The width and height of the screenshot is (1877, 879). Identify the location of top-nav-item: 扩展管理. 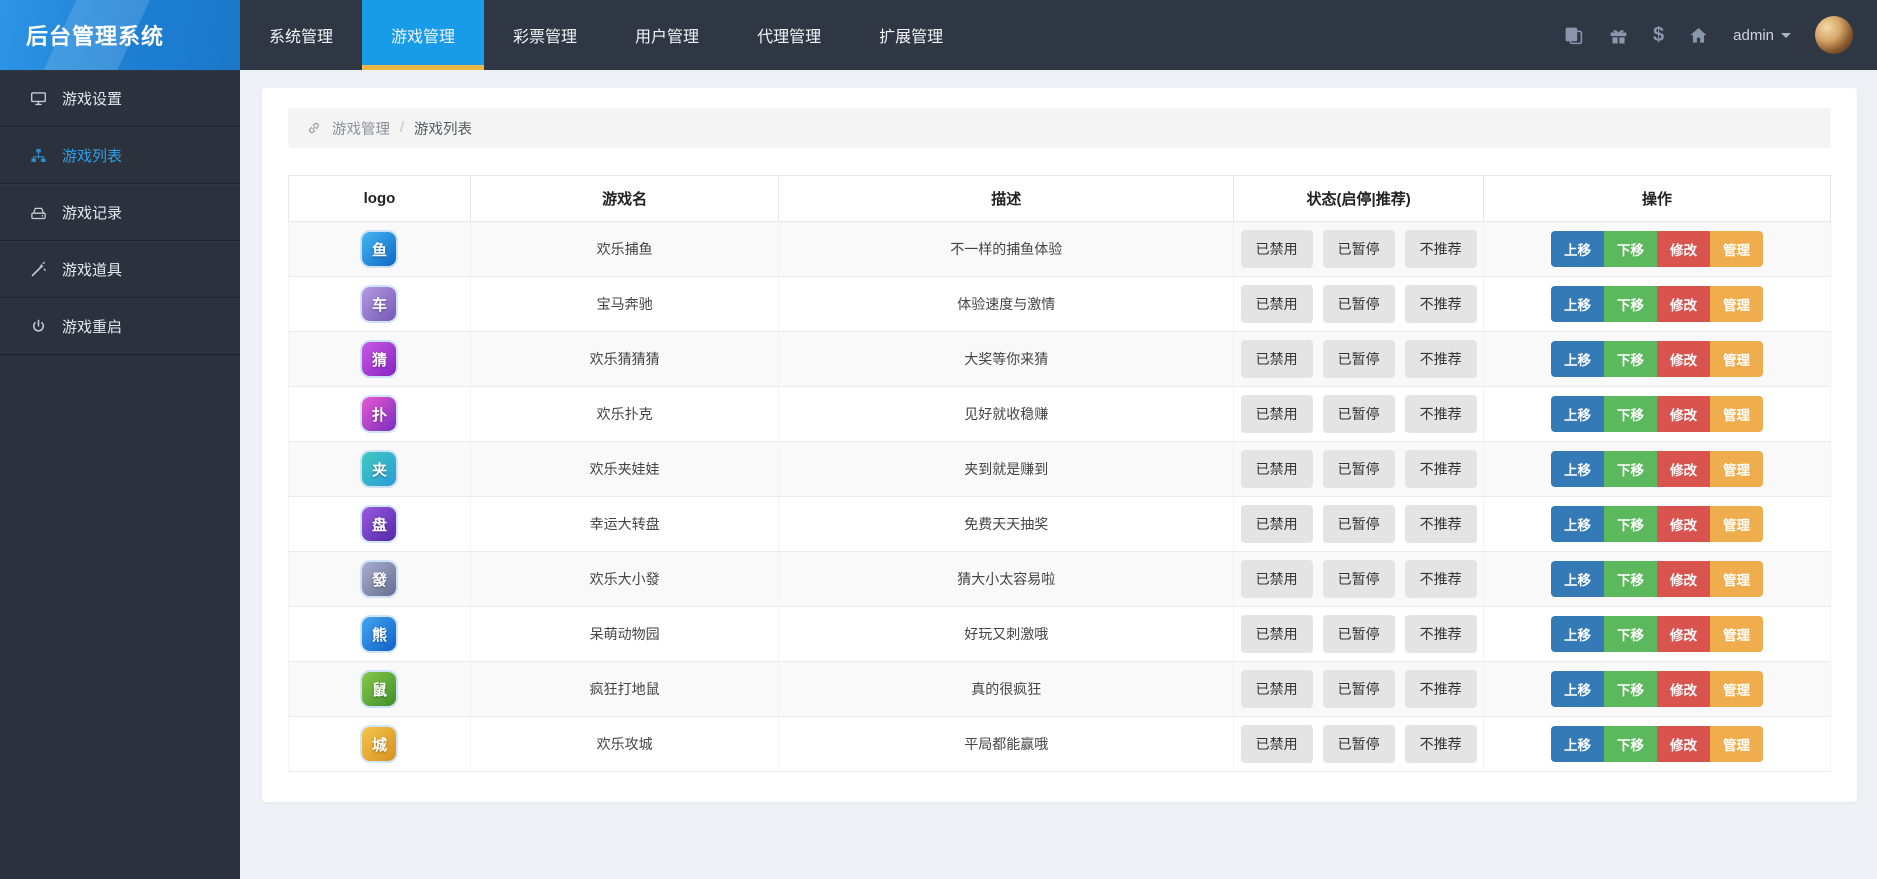
(911, 35).